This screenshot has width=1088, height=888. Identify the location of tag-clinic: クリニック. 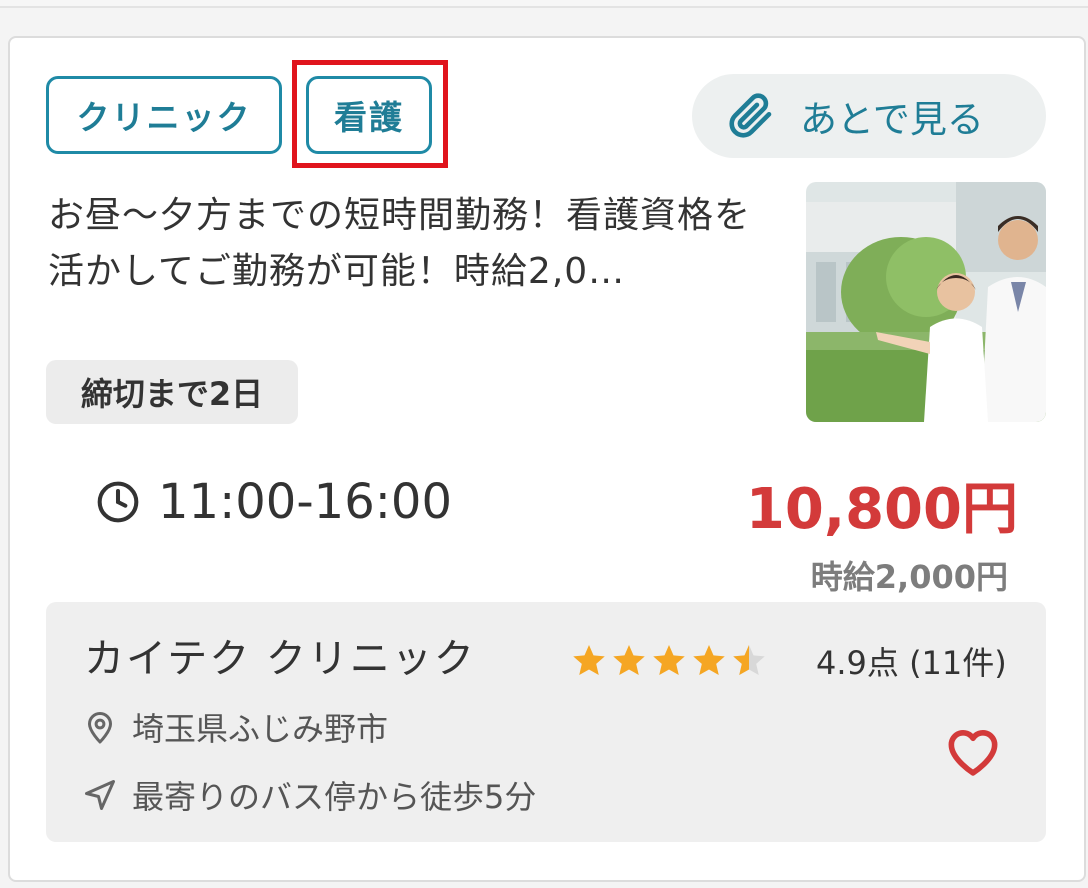
(164, 115).